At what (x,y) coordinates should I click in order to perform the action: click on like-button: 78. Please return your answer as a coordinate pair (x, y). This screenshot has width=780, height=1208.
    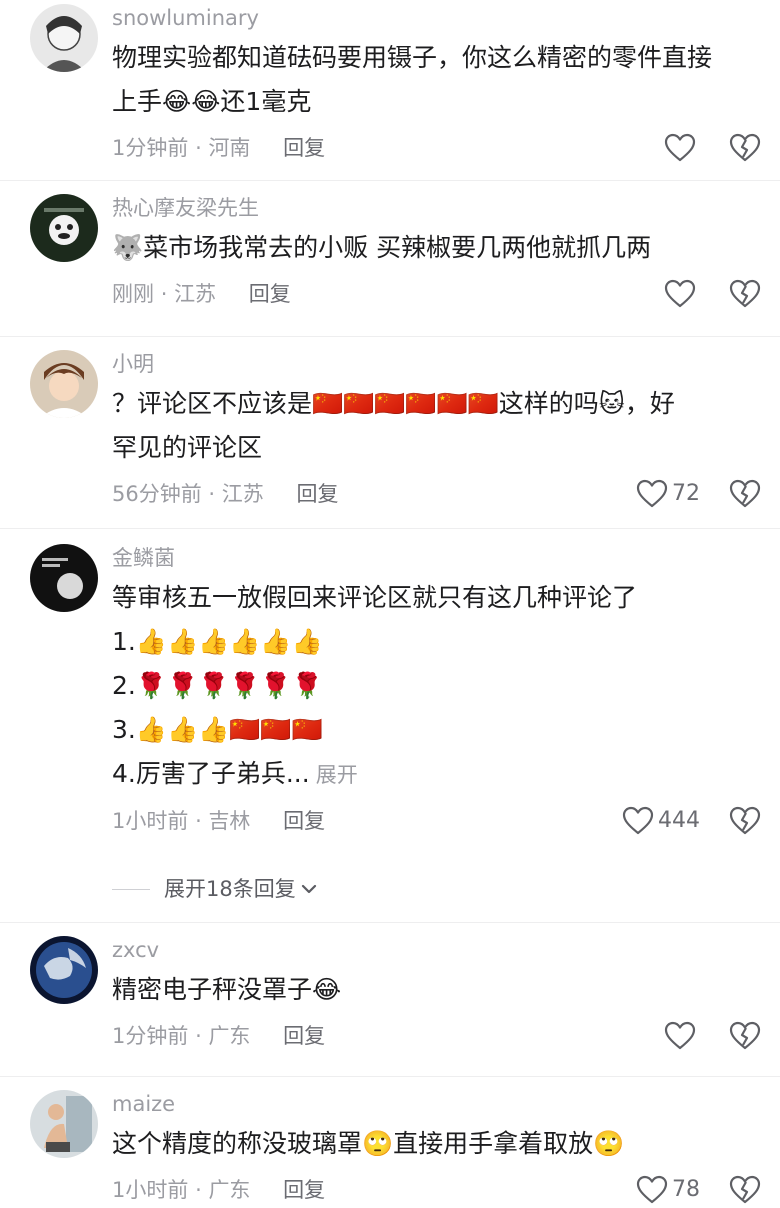
    Looking at the image, I should click on (655, 1190).